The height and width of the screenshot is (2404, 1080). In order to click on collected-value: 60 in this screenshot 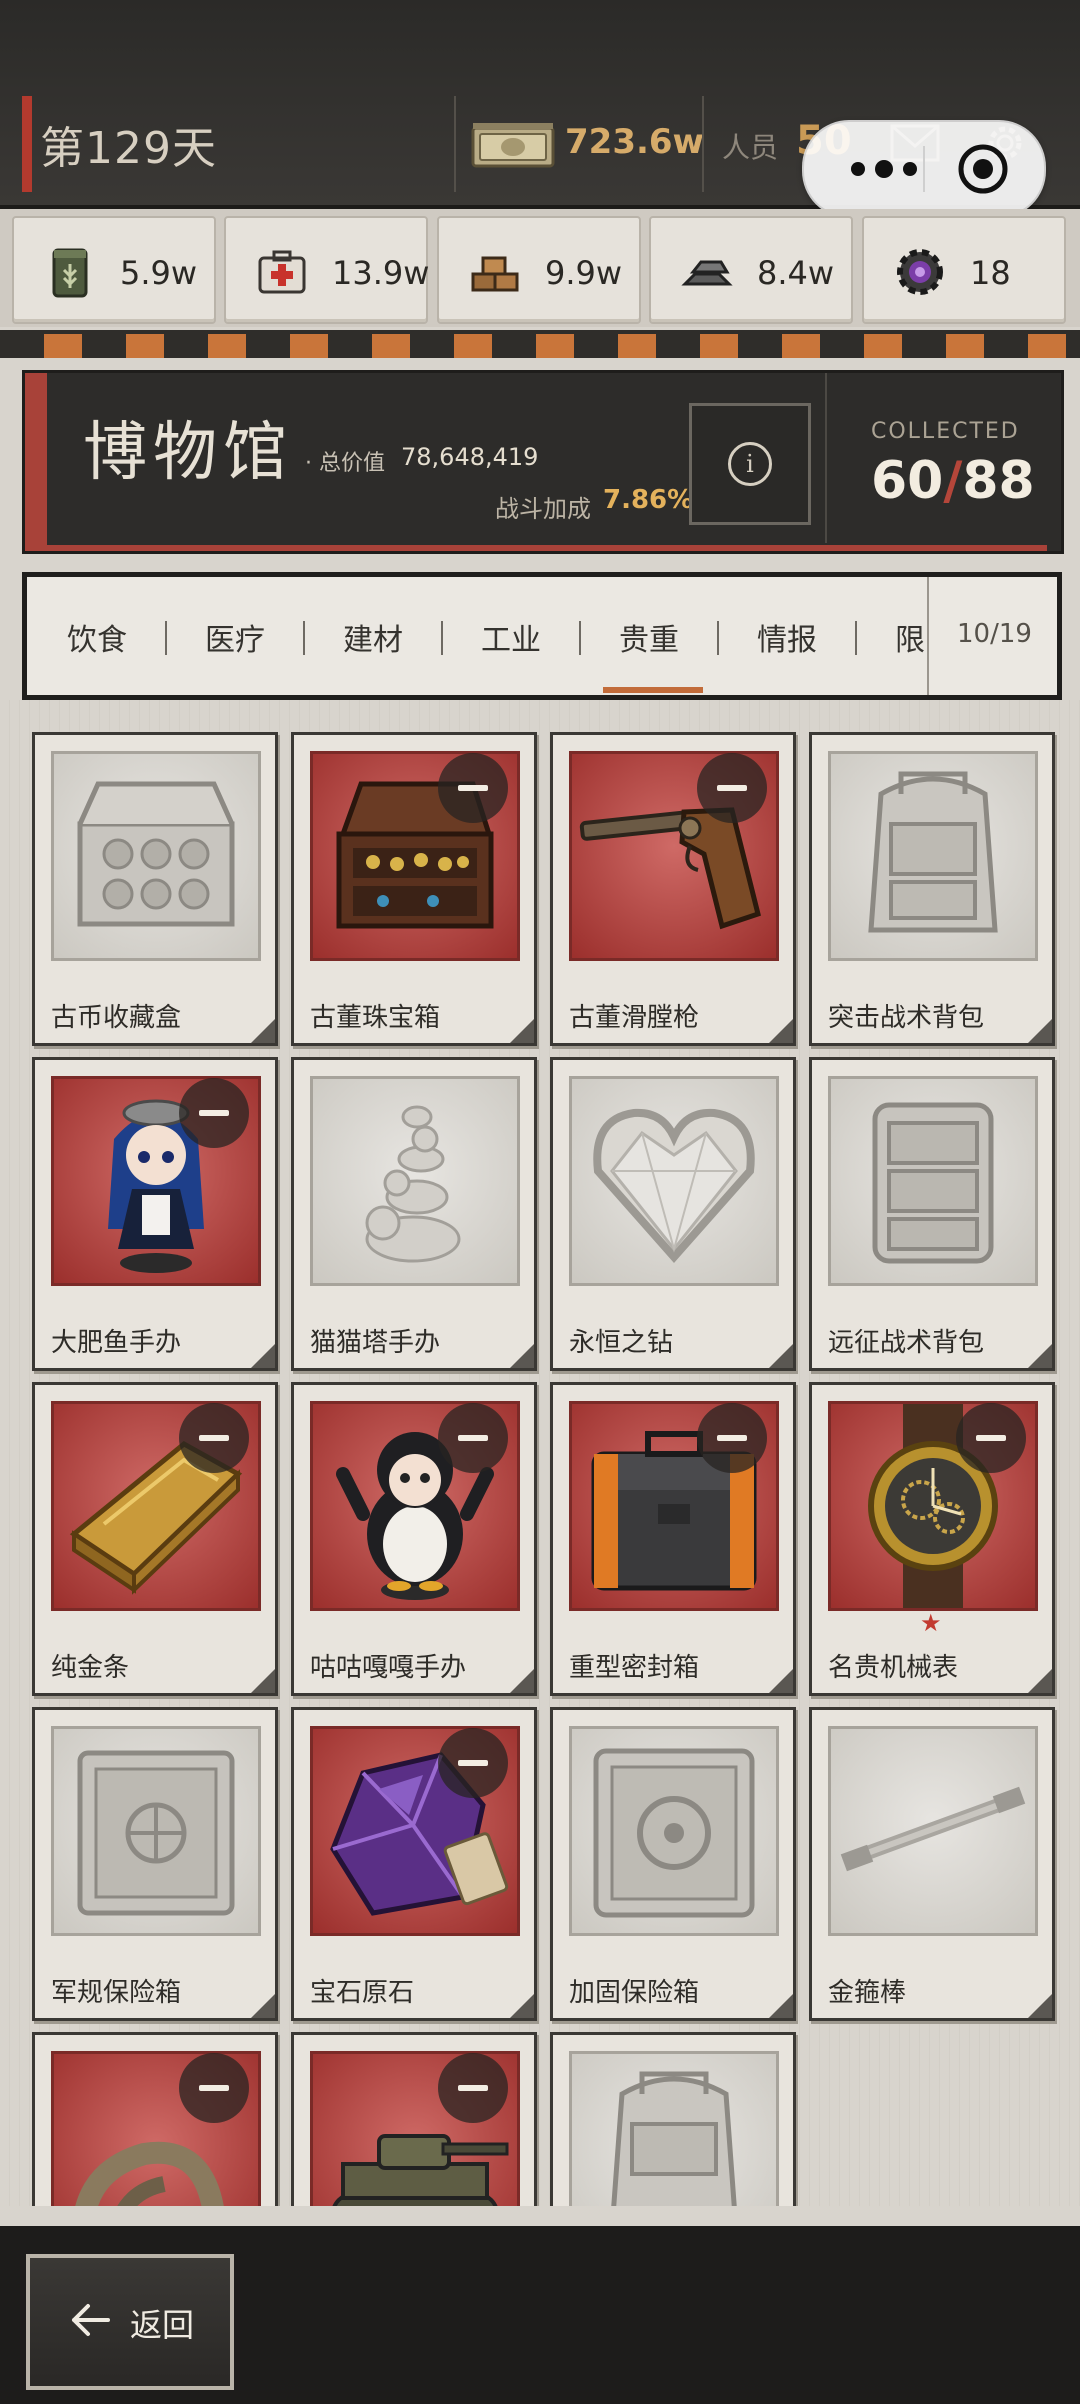, I will do `click(907, 481)`.